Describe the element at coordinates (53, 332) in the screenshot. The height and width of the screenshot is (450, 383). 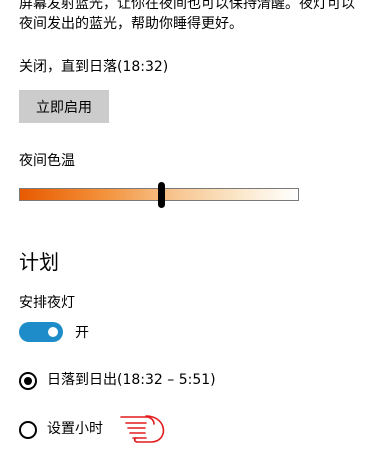
I see `toggle-knob` at that location.